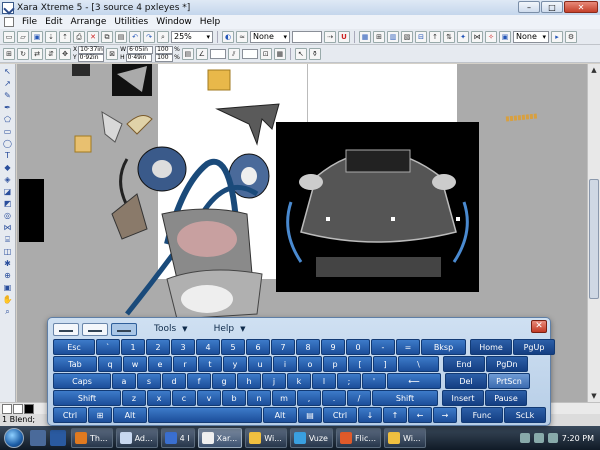  I want to click on key-g: g, so click(224, 381).